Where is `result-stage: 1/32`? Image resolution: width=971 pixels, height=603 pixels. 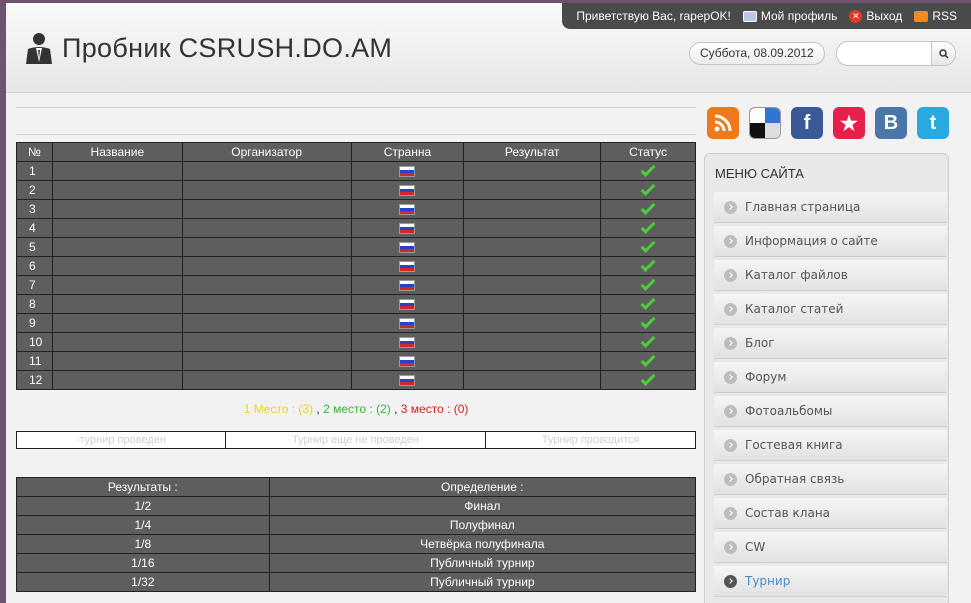
result-stage: 1/32 is located at coordinates (143, 582).